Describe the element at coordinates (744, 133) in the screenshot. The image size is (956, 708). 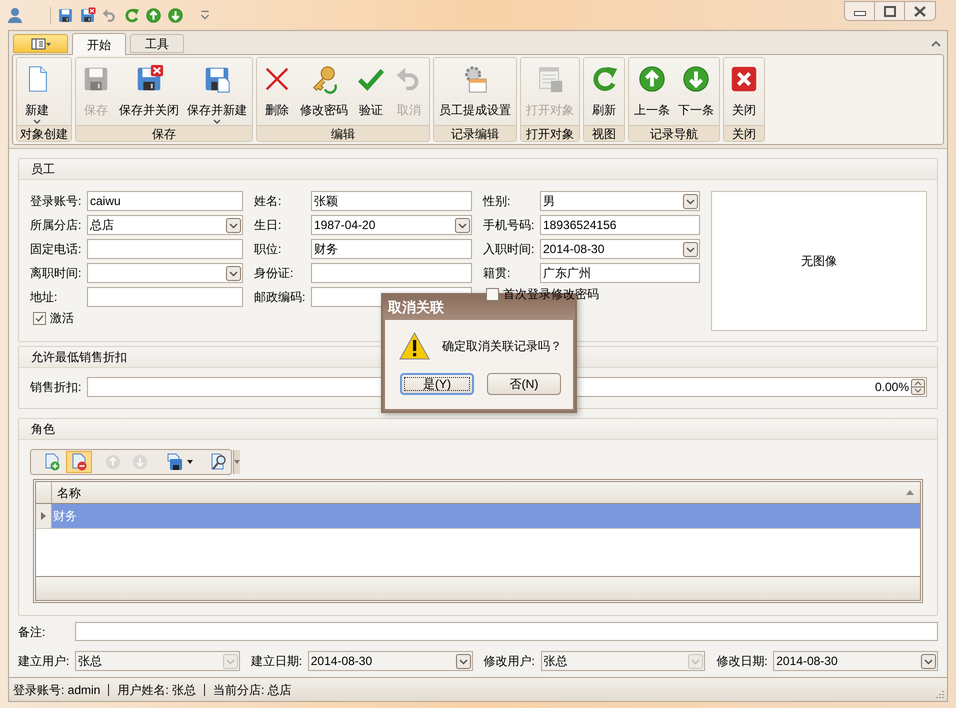
I see `group-label: 关闭` at that location.